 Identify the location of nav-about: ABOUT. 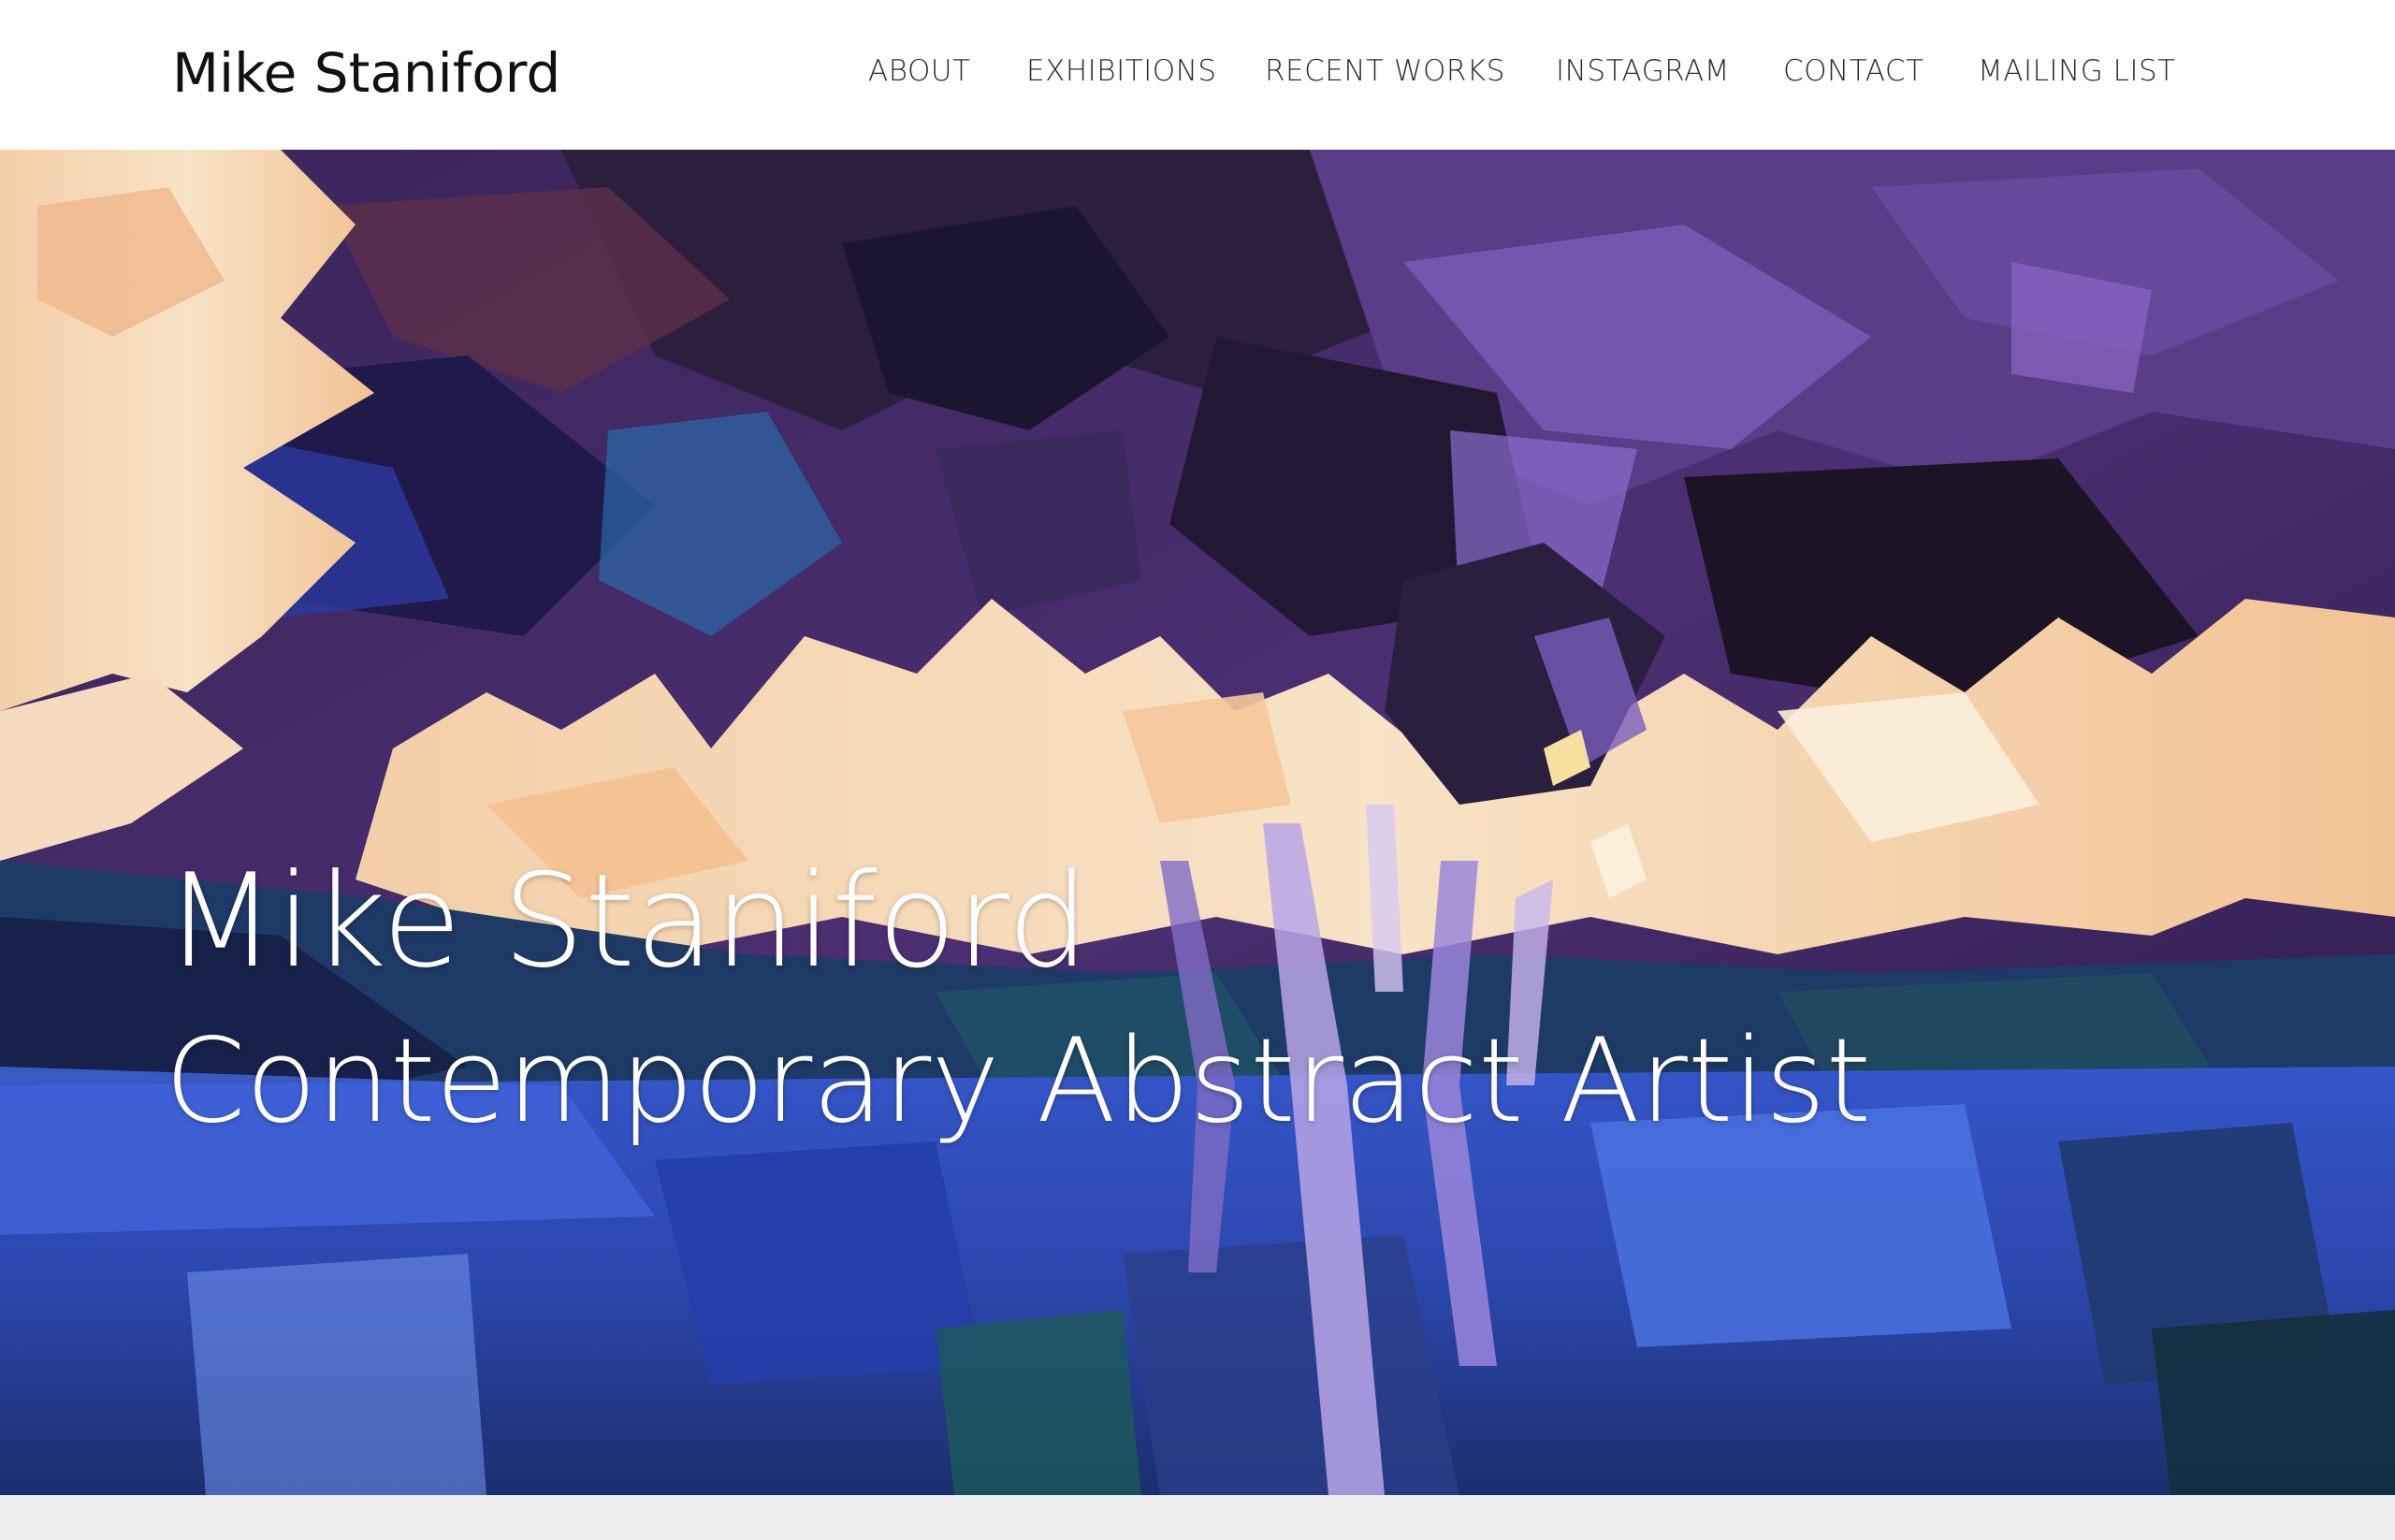
(919, 71).